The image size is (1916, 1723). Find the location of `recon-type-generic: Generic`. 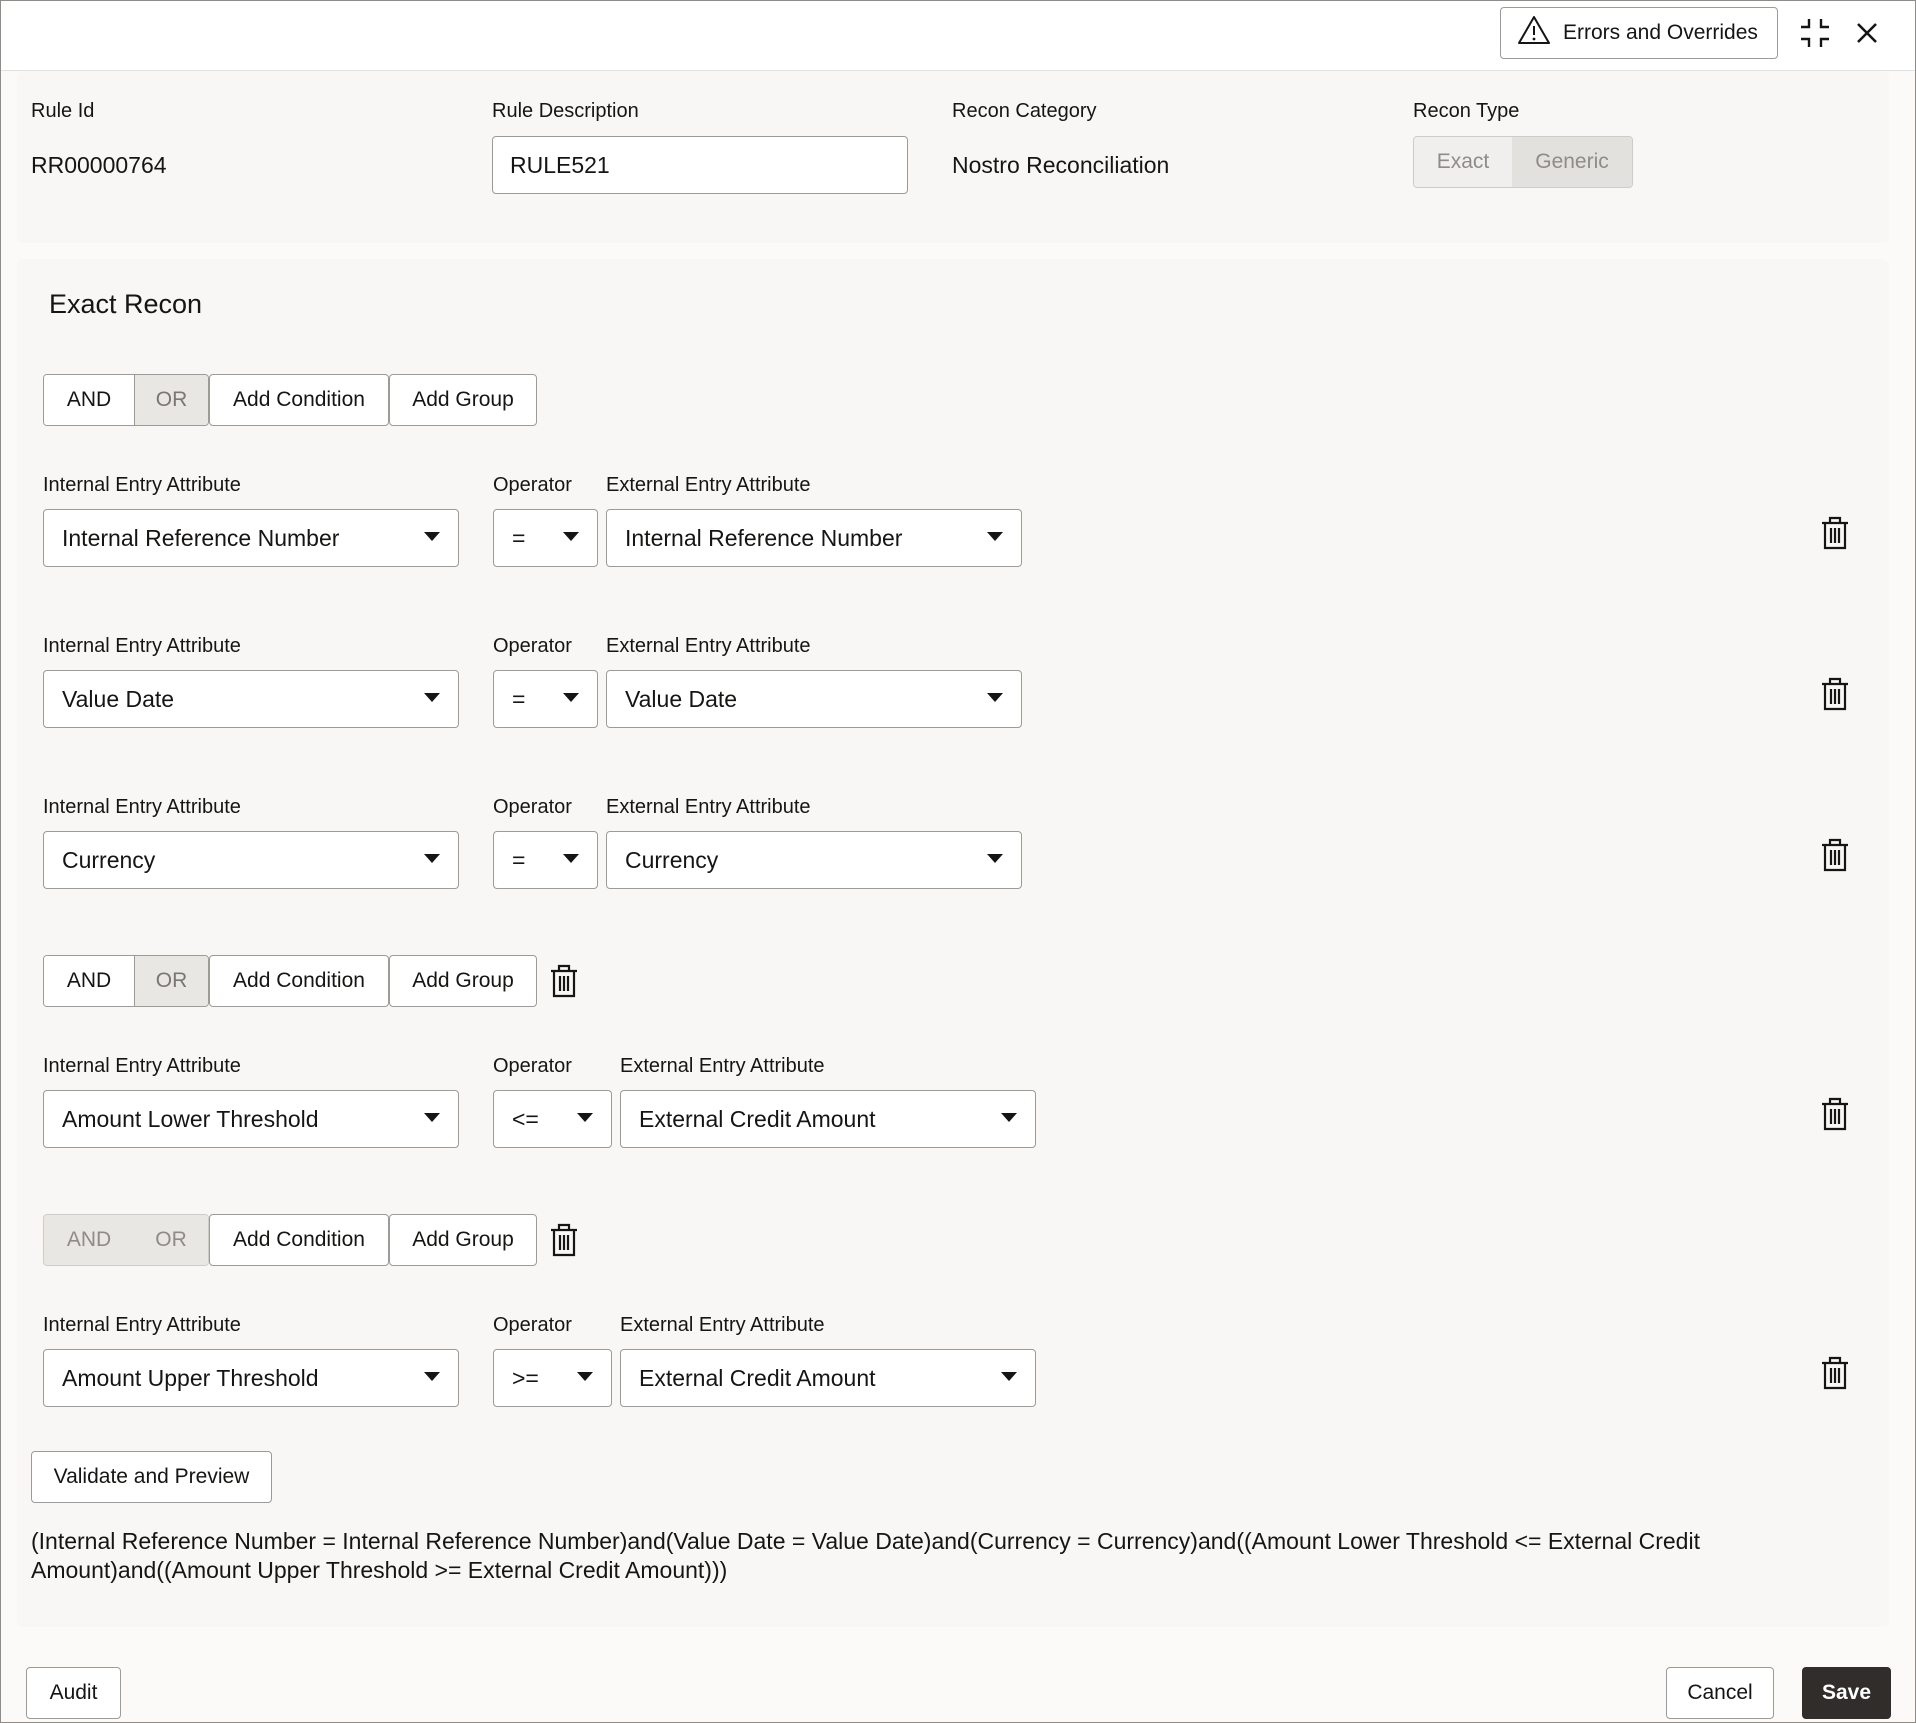

recon-type-generic: Generic is located at coordinates (1572, 162).